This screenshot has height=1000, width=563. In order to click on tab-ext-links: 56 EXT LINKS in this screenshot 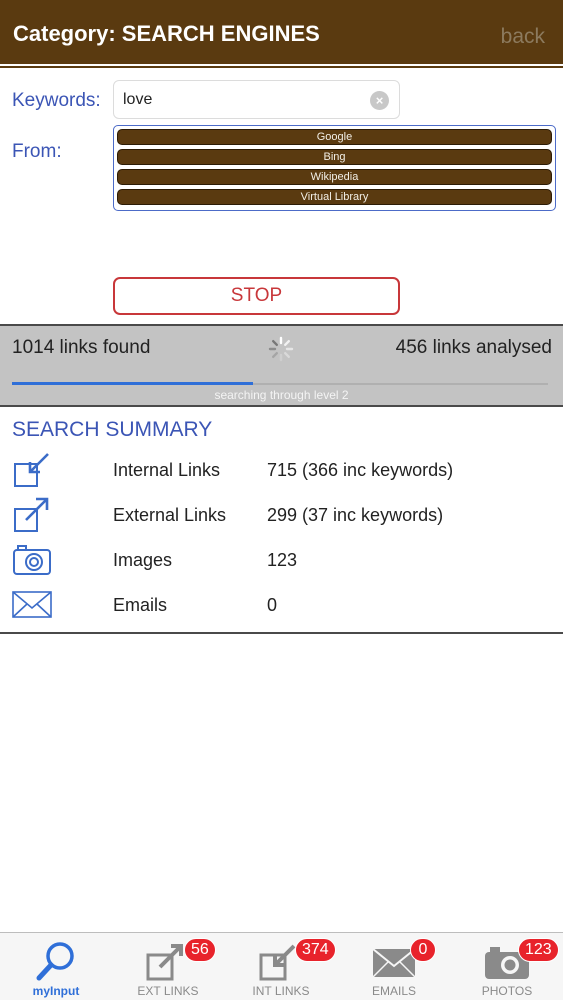, I will do `click(168, 966)`.